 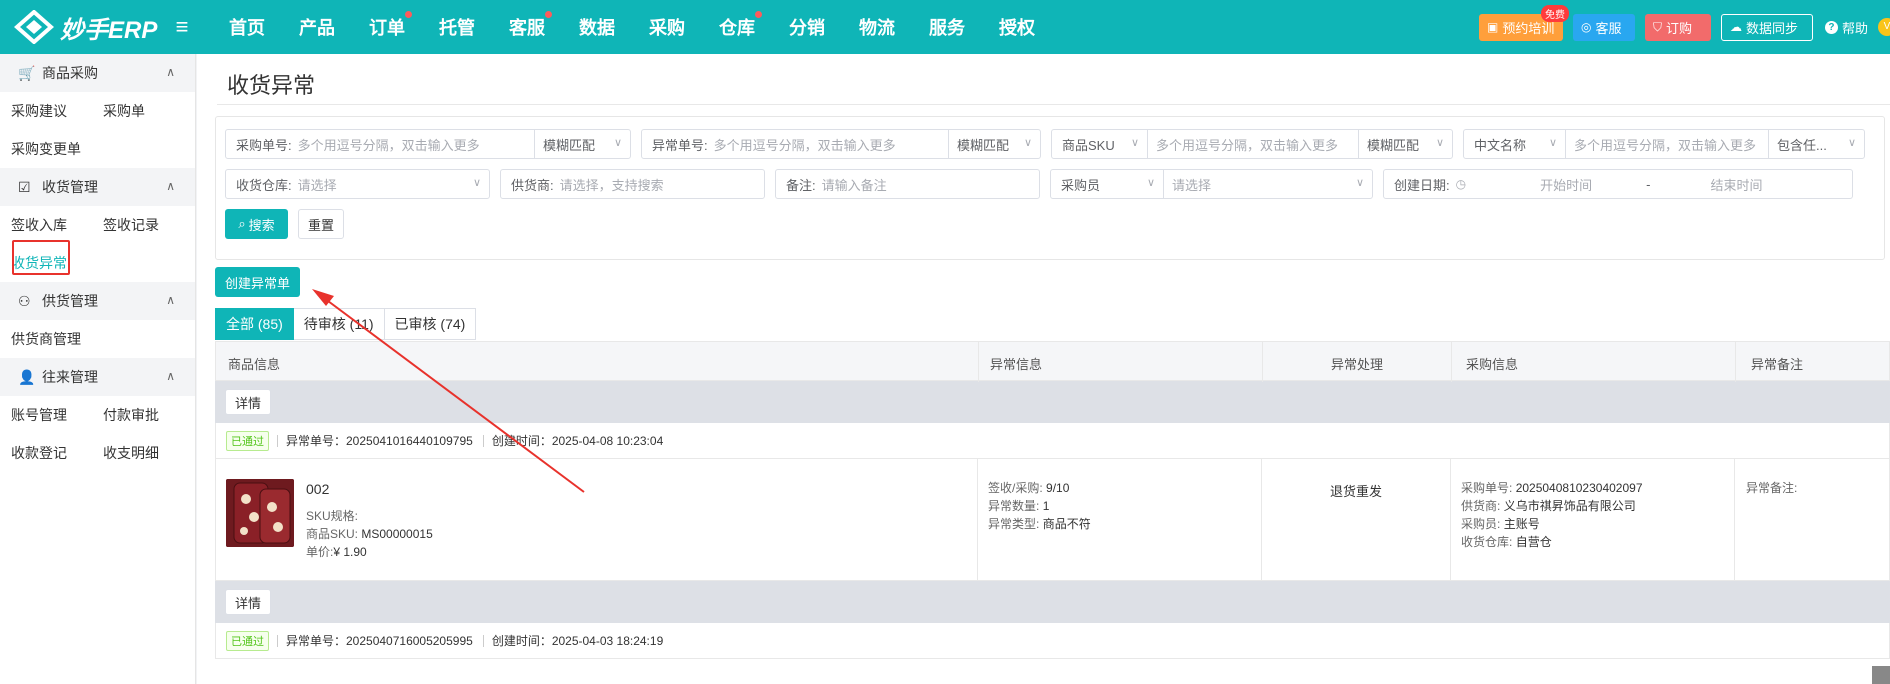 I want to click on sidebar-item: 签收入库, so click(x=46, y=225).